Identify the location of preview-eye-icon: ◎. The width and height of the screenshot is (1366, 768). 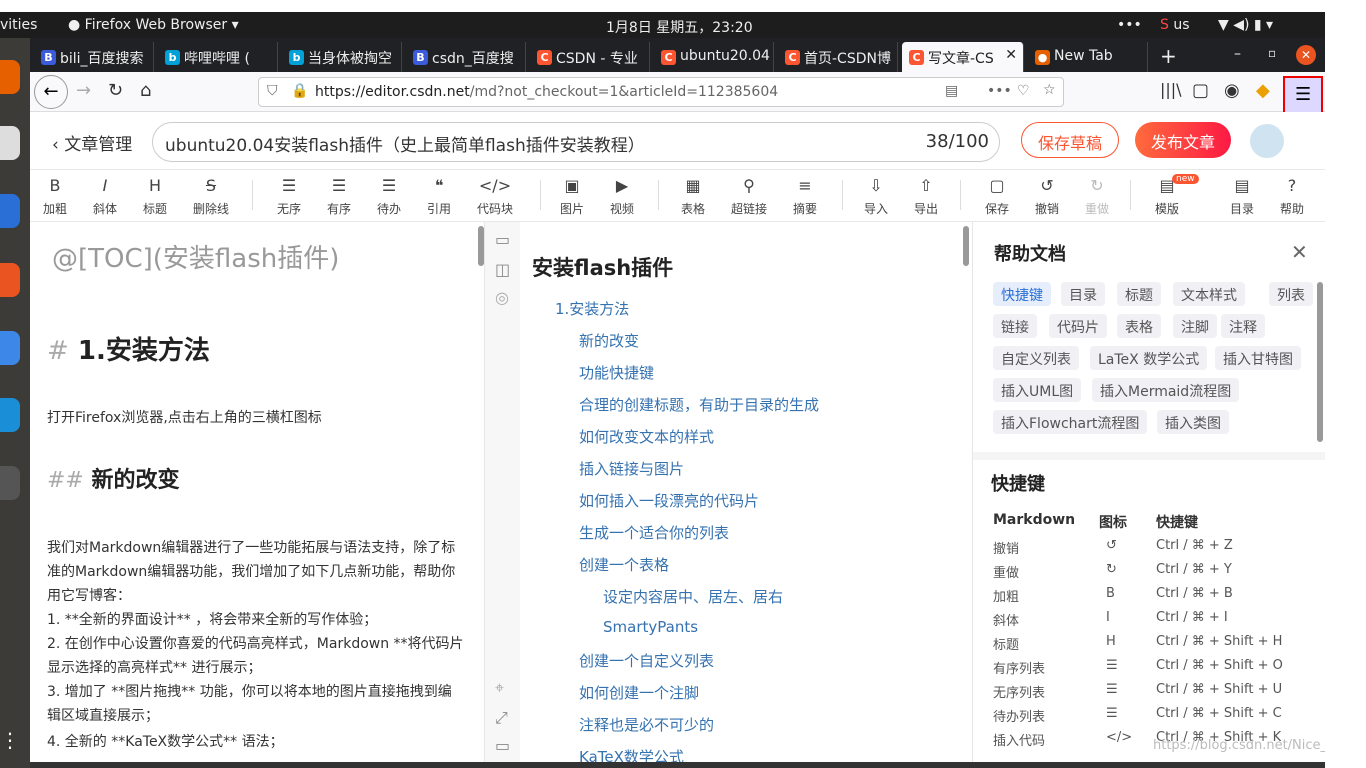
(502, 297).